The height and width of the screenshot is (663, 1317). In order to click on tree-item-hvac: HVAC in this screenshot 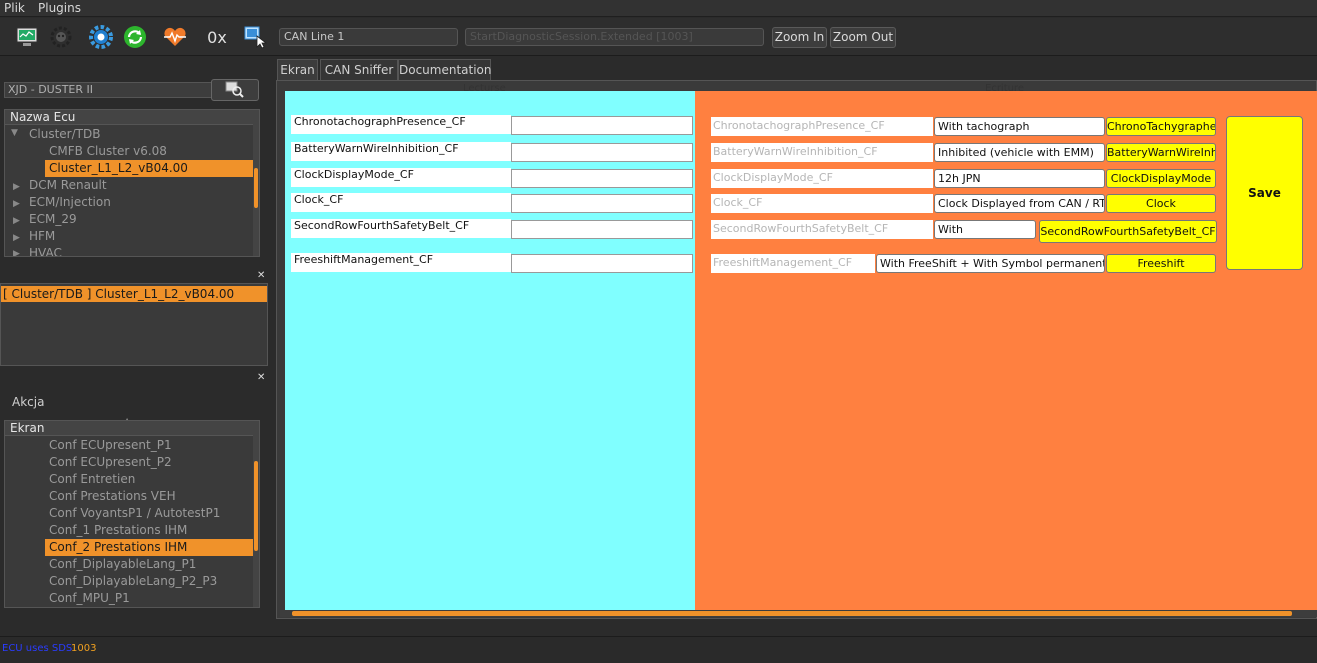, I will do `click(45, 250)`.